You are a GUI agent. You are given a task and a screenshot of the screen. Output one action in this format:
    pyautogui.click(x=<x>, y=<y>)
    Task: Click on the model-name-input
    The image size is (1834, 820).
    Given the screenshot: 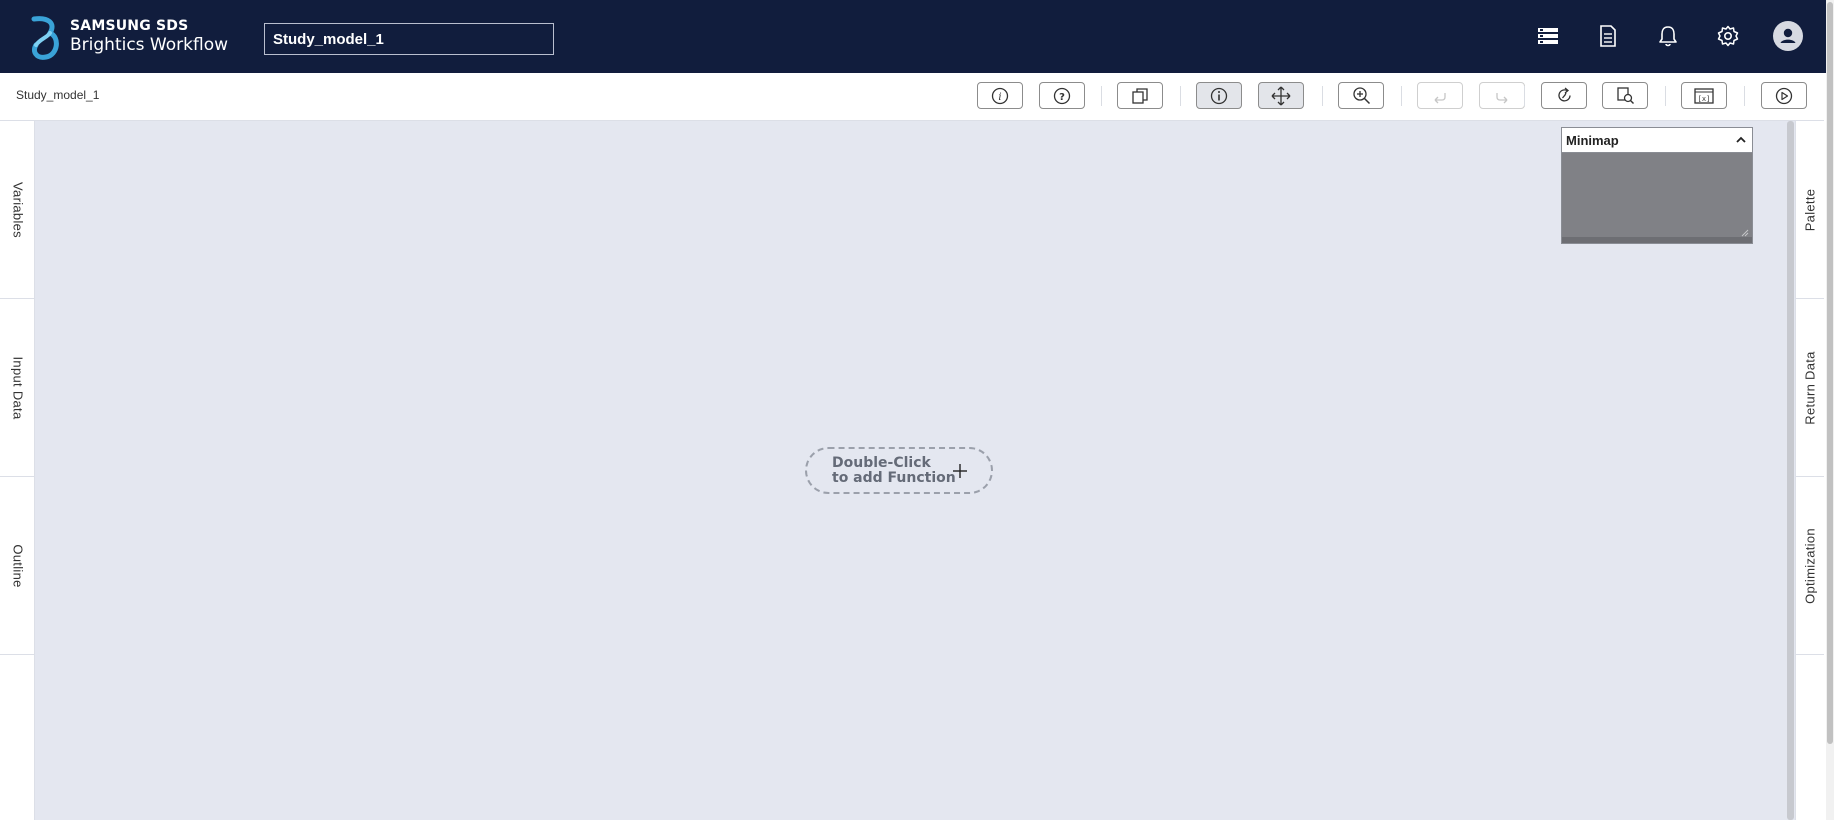 What is the action you would take?
    pyautogui.click(x=409, y=39)
    